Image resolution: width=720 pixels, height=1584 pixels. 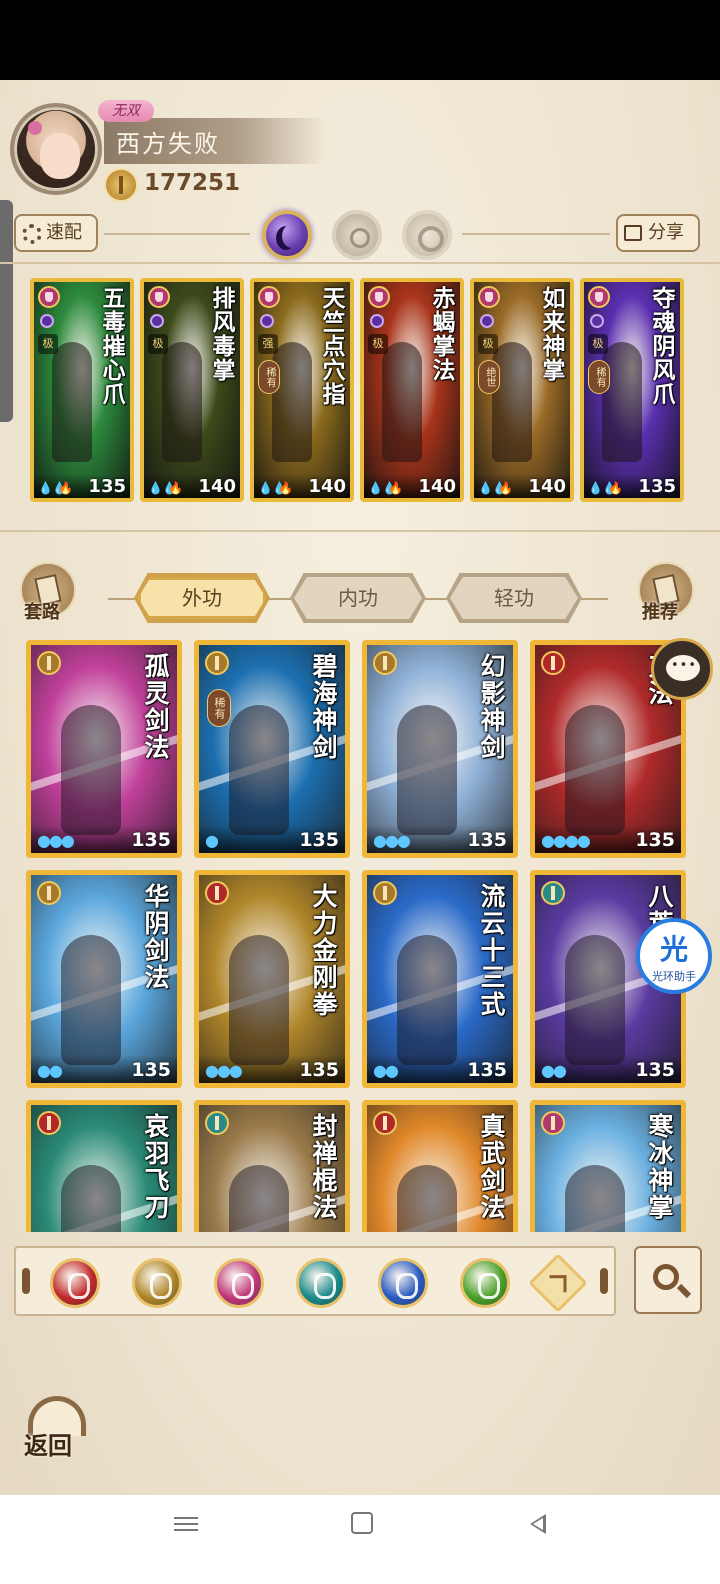 What do you see at coordinates (491, 950) in the screenshot?
I see `skill-name: 流云十三式` at bounding box center [491, 950].